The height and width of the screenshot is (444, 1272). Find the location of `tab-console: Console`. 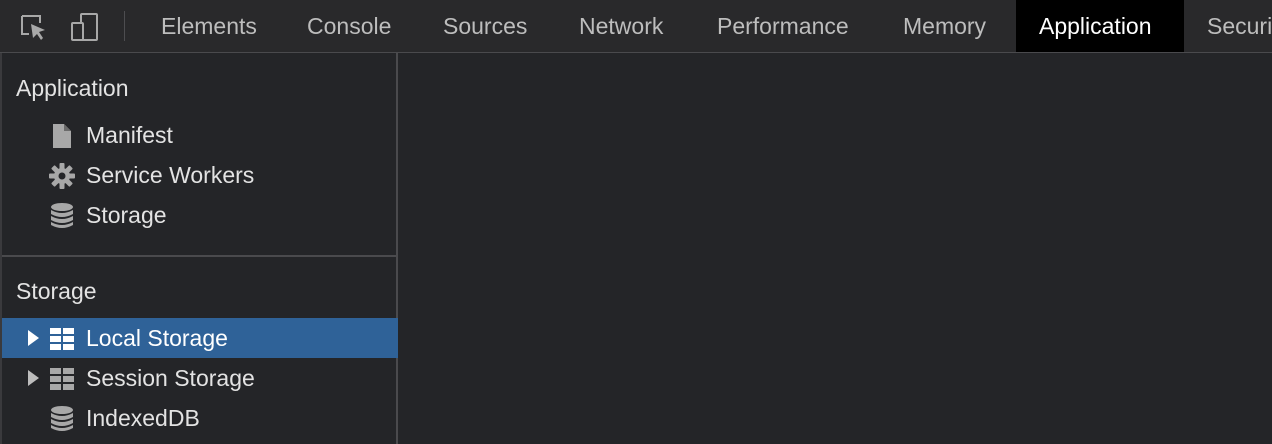

tab-console: Console is located at coordinates (349, 26).